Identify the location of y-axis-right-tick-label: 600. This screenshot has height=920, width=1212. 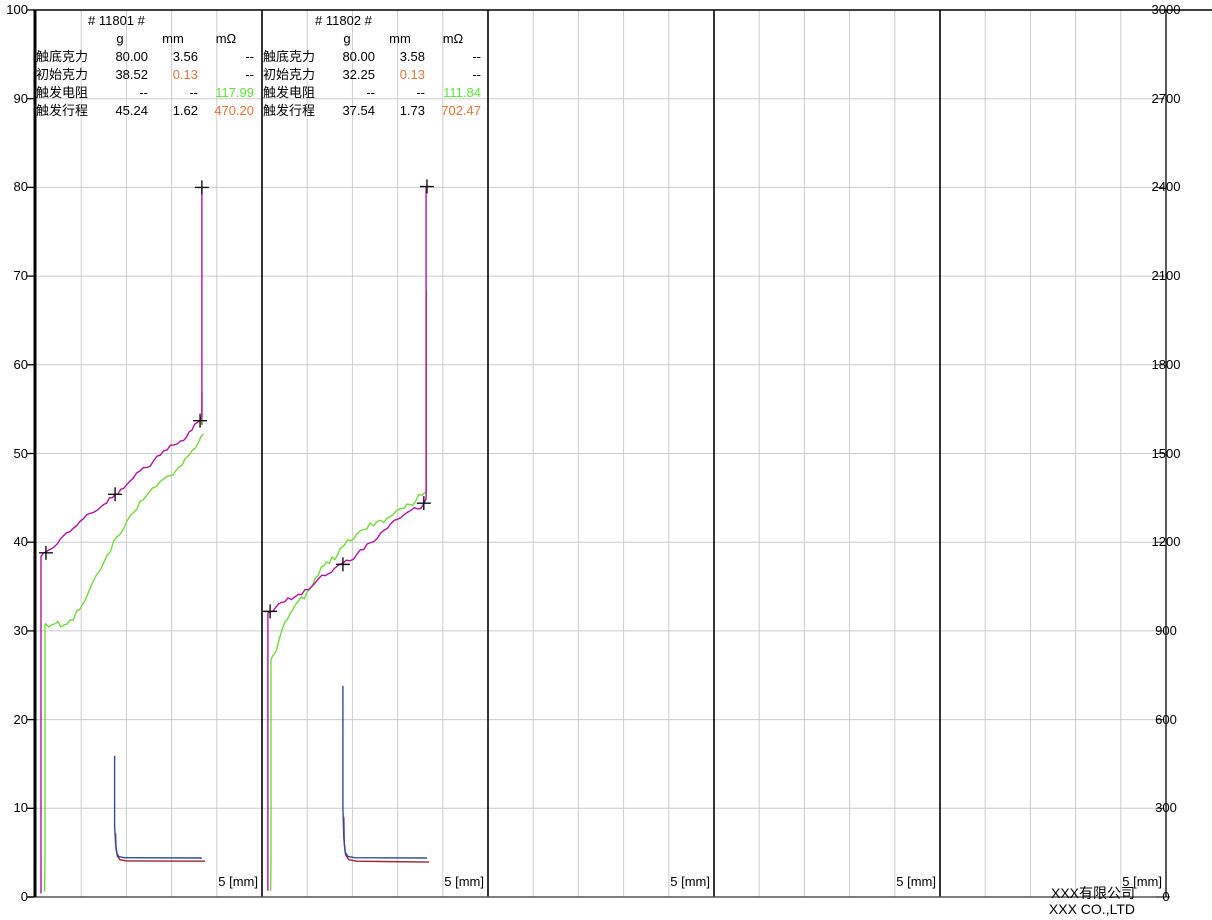
(1166, 719).